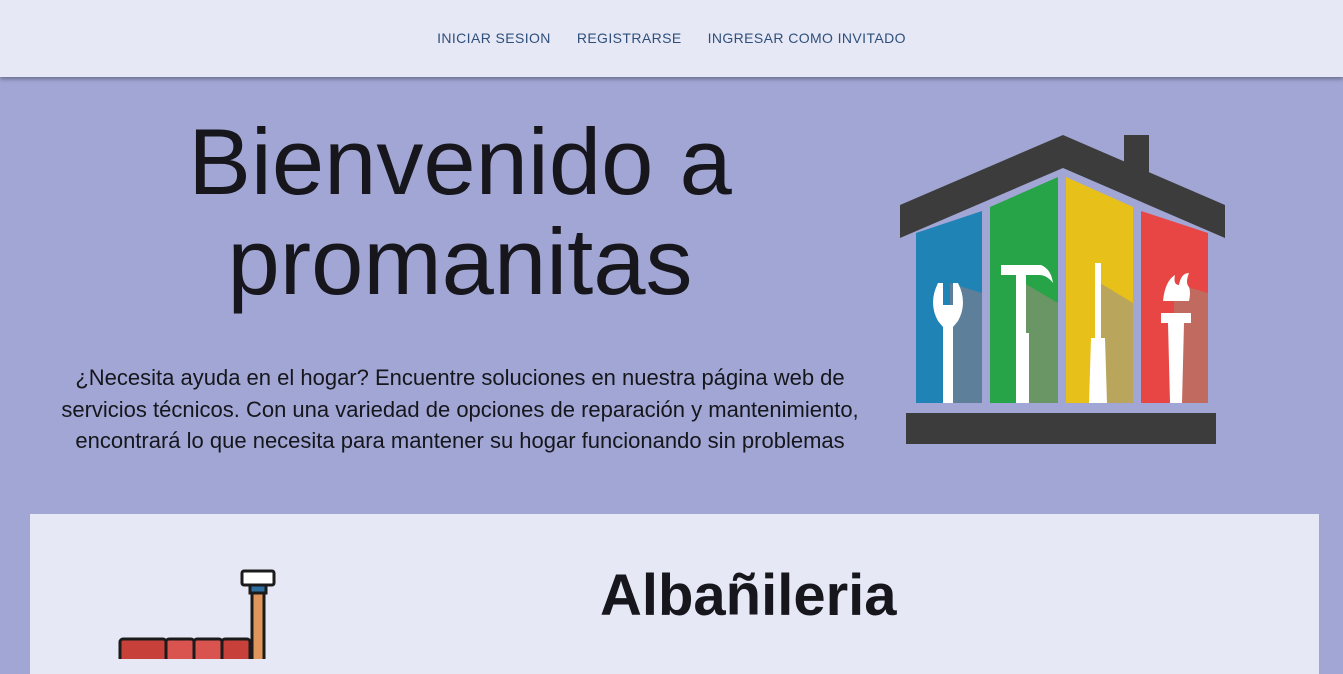 Image resolution: width=1343 pixels, height=674 pixels. I want to click on service-title: Albañileria, so click(748, 595).